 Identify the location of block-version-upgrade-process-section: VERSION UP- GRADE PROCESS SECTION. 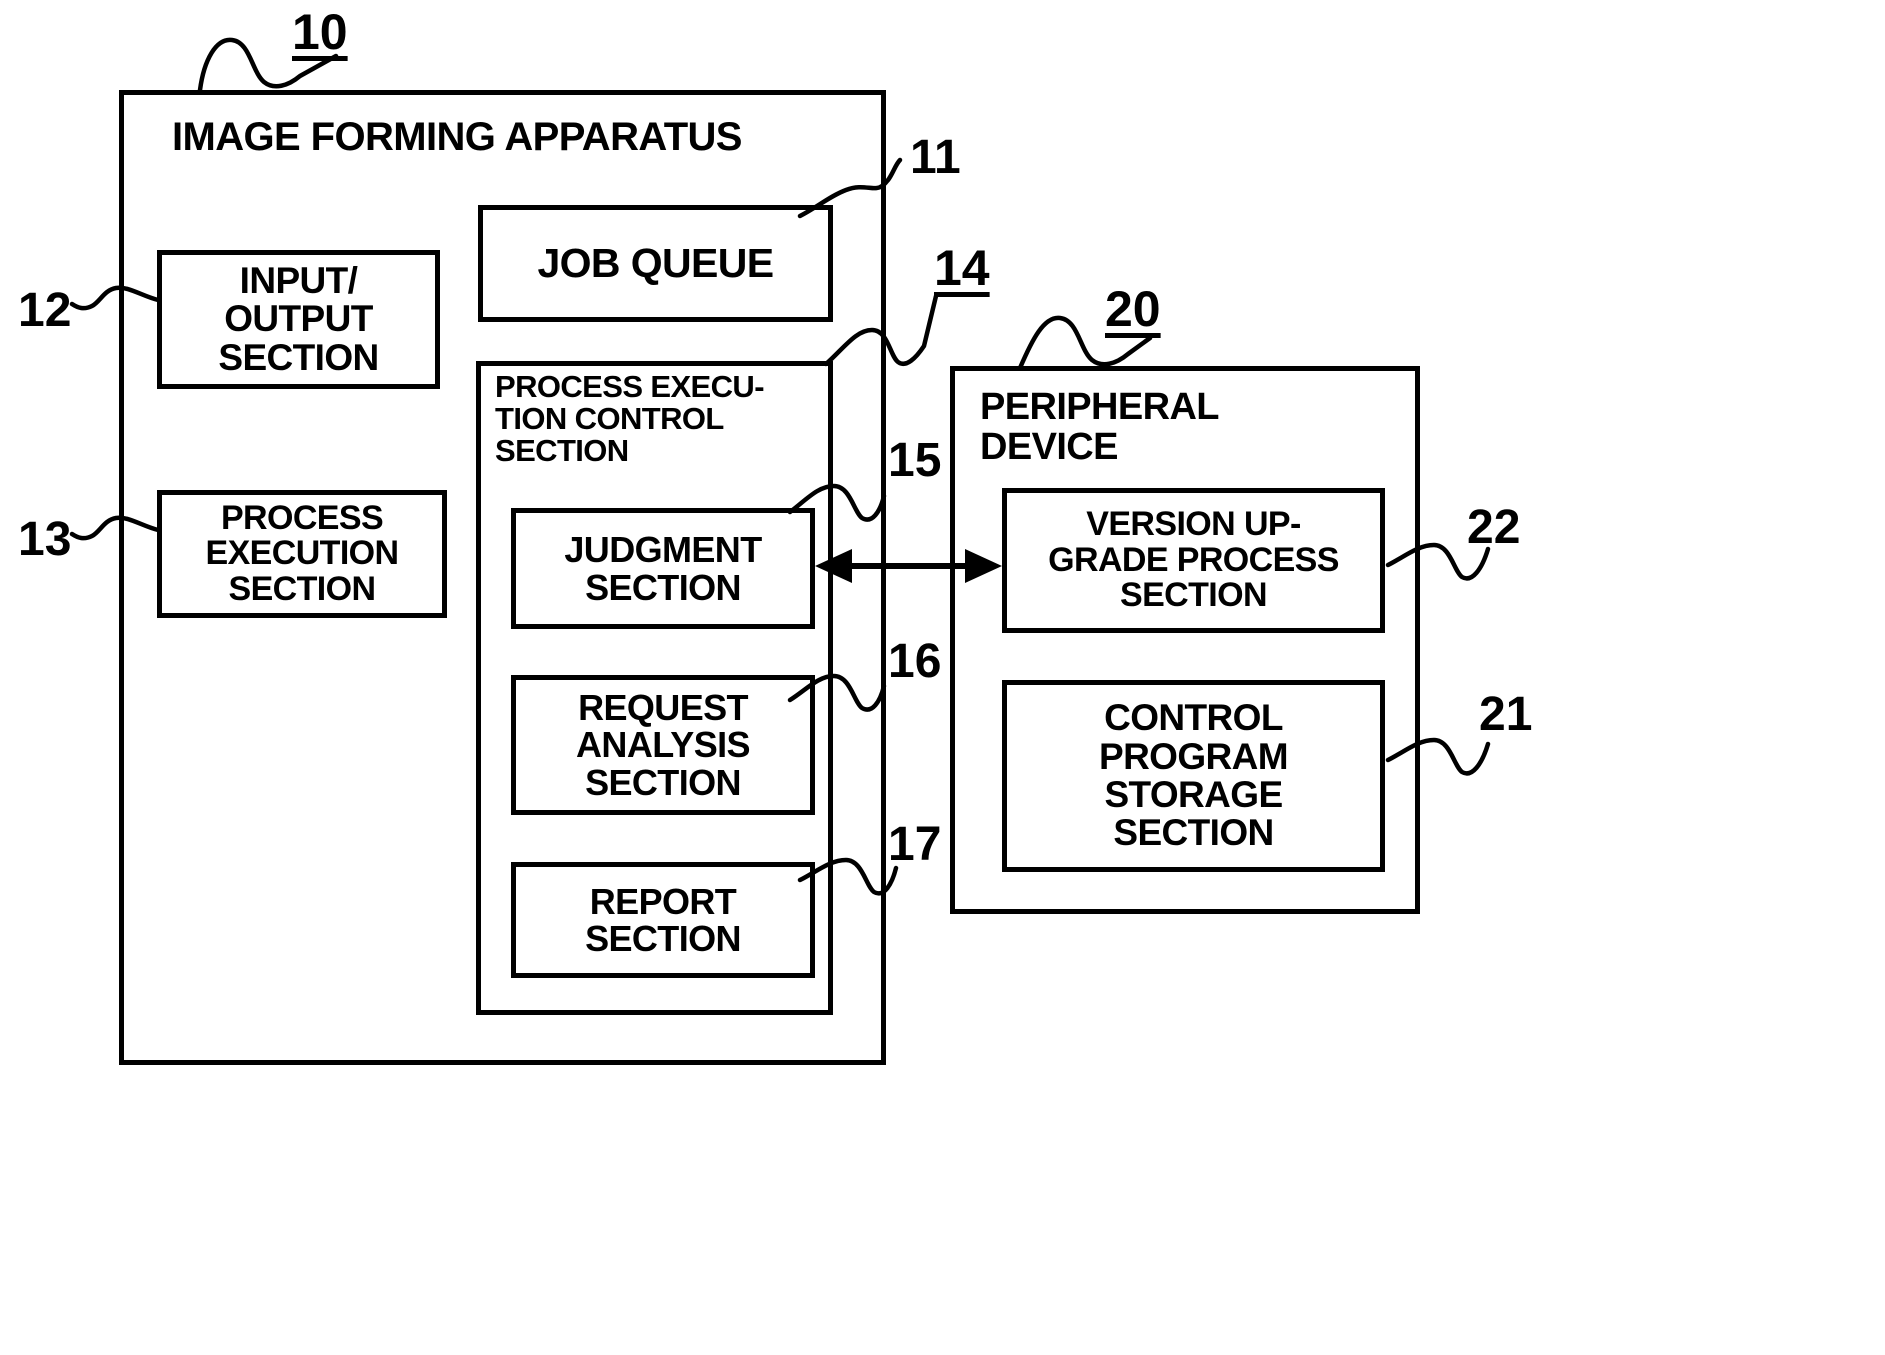
(1193, 560).